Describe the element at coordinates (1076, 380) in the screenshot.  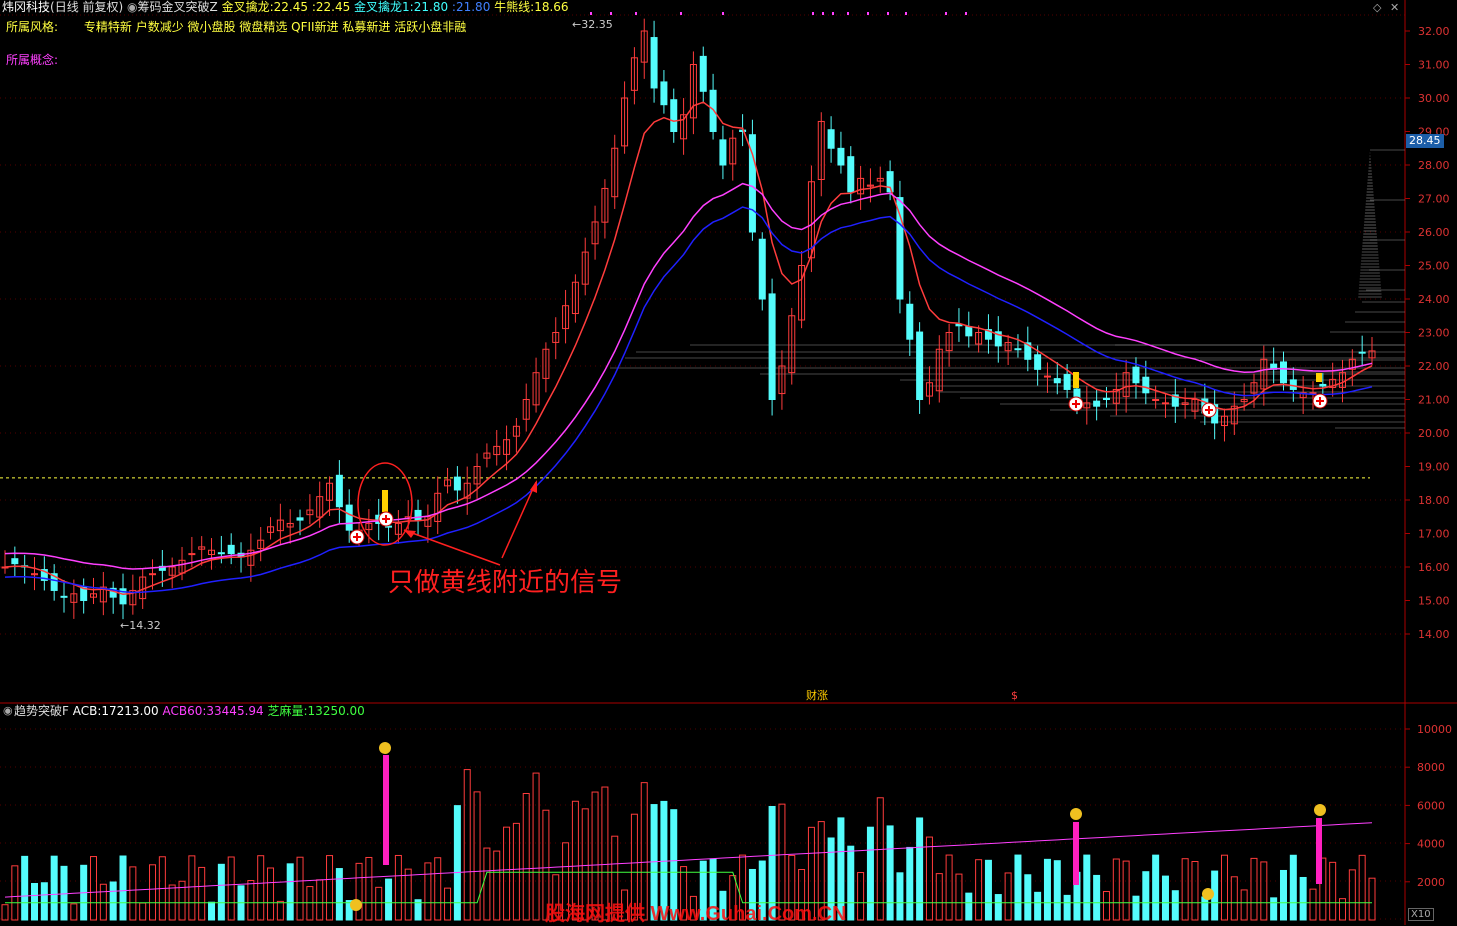
I see `signal-bar` at that location.